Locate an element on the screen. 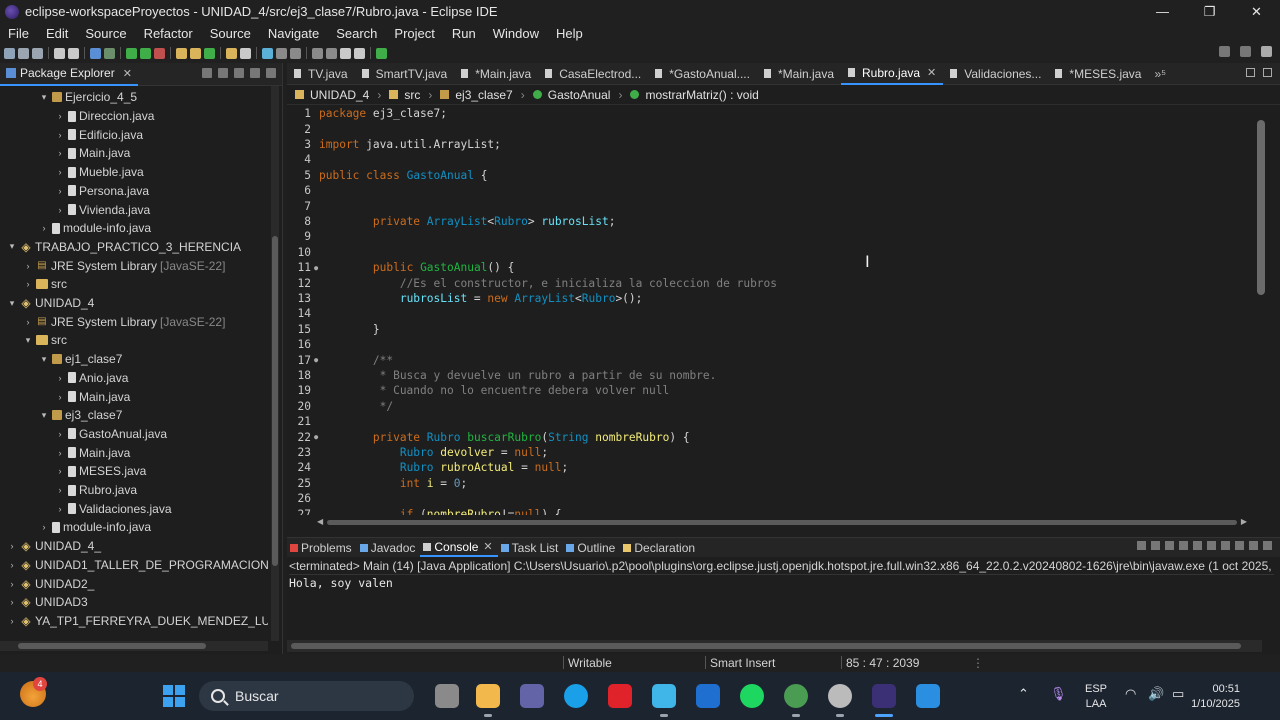 This screenshot has width=1280, height=720. menu-run: Run is located at coordinates (464, 33).